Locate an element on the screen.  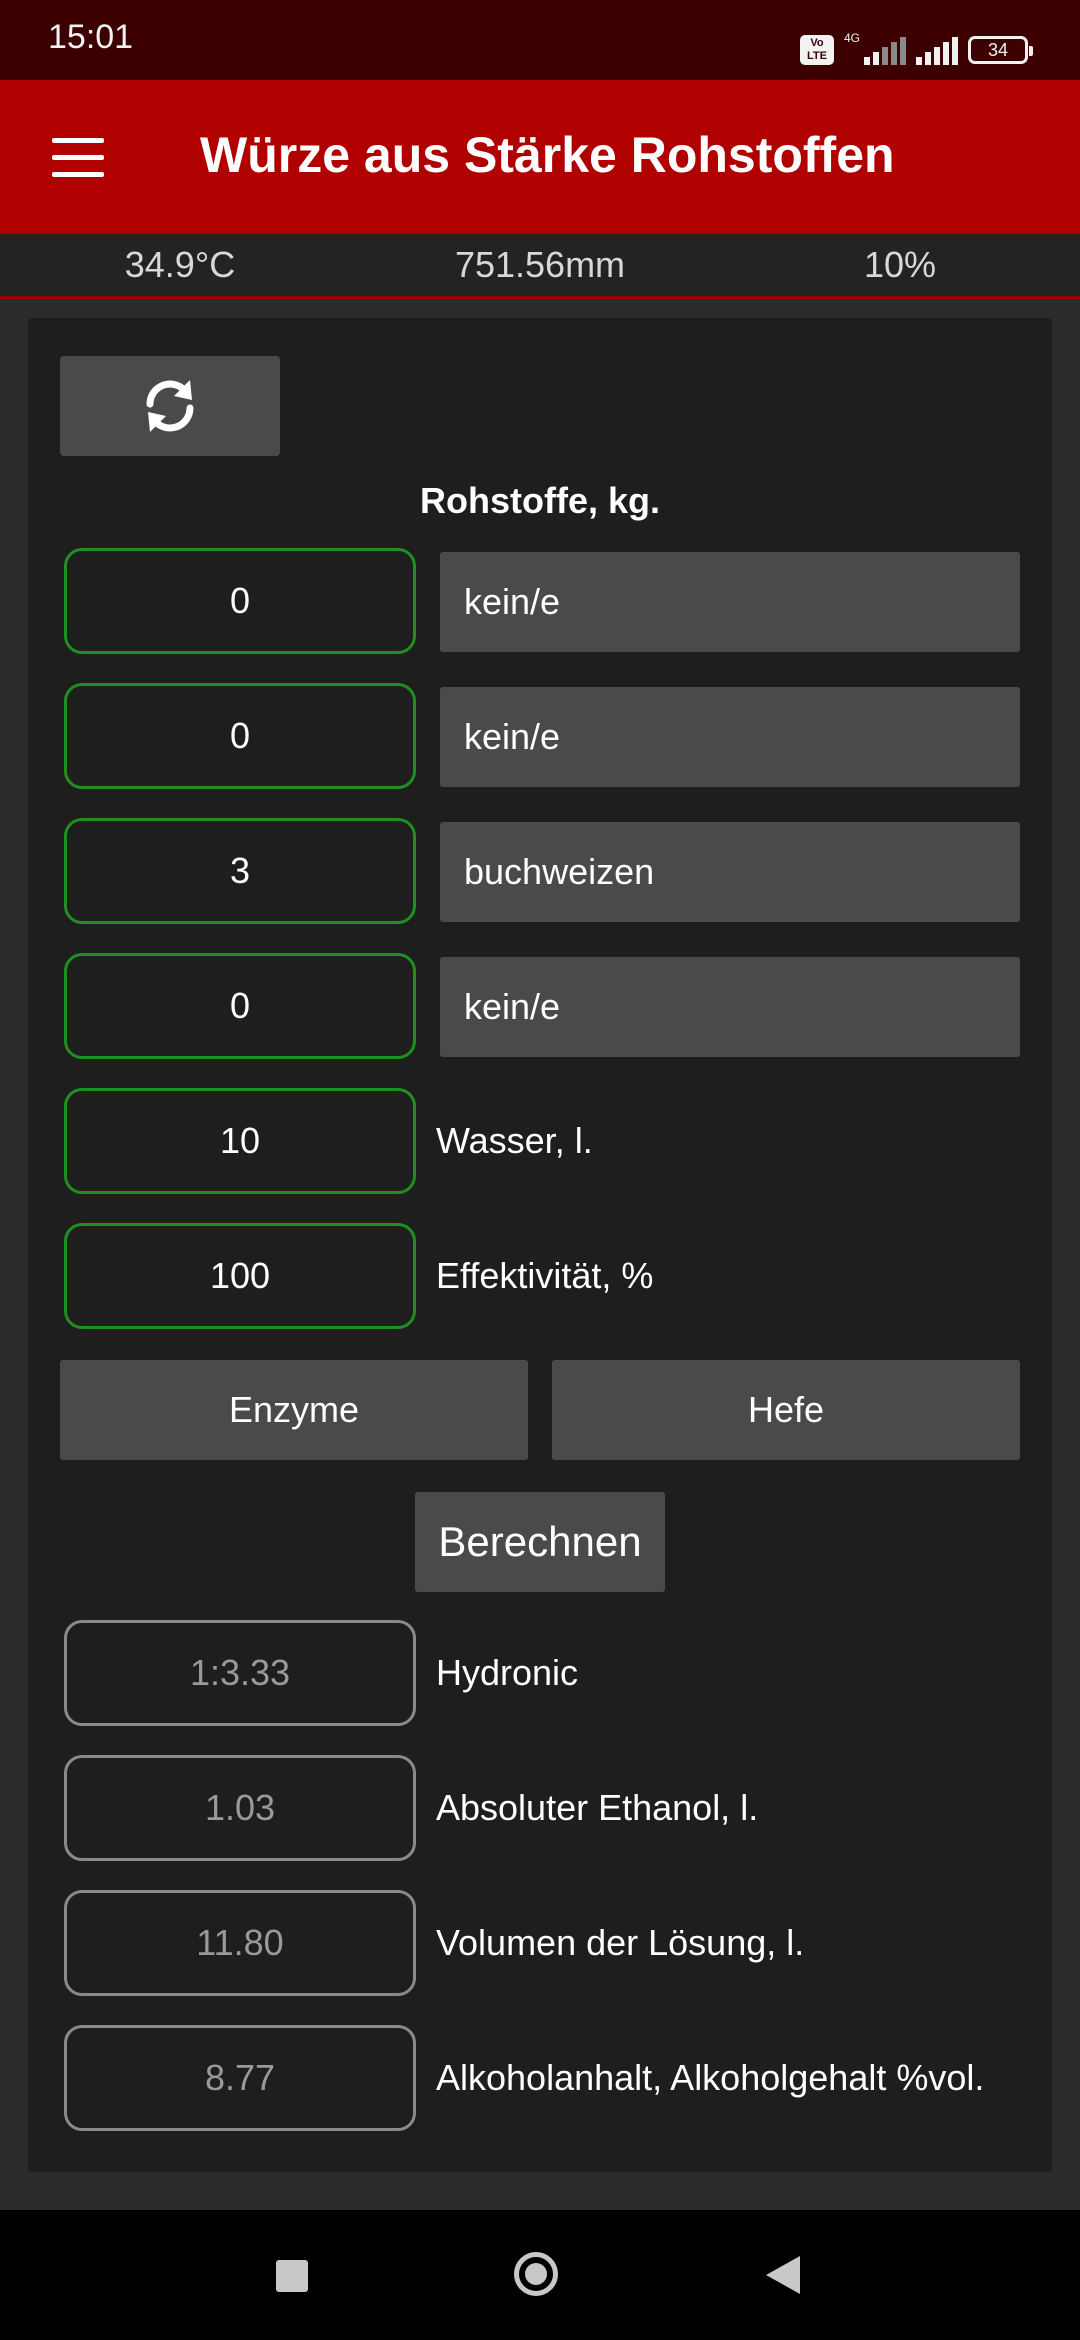
temperature-readout: 34.9°C is located at coordinates (180, 264).